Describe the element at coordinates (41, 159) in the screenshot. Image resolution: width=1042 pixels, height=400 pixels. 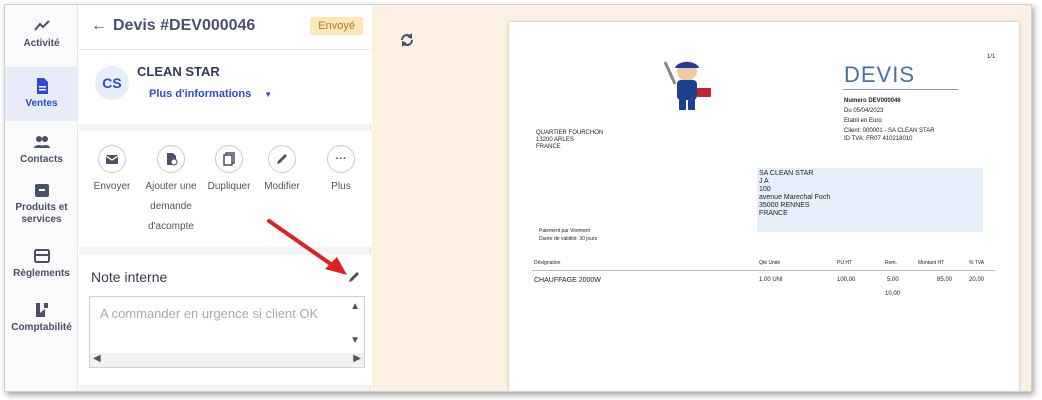
I see `nav-label: Contacts` at that location.